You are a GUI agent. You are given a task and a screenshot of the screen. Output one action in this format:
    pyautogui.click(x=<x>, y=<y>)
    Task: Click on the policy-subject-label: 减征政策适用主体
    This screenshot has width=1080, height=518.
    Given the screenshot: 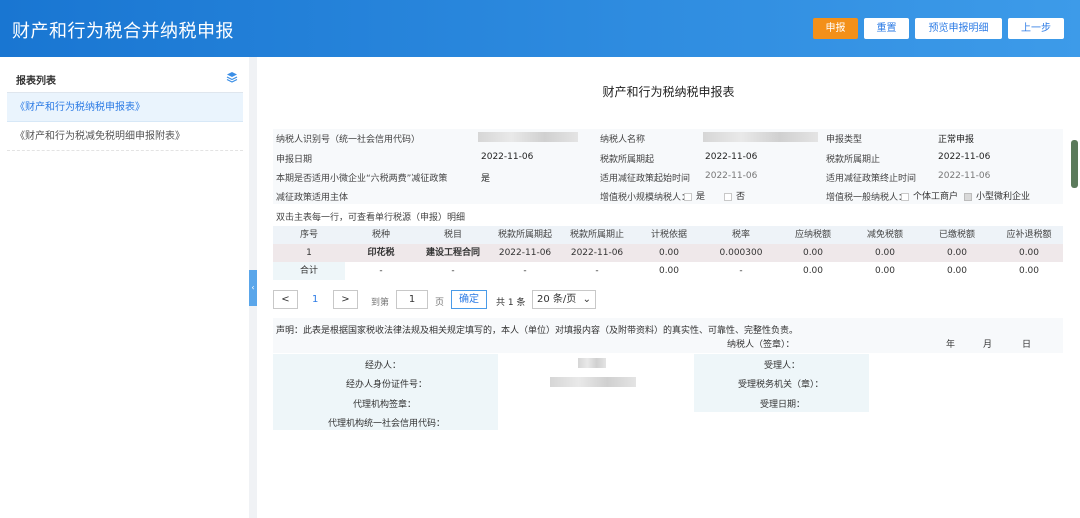 What is the action you would take?
    pyautogui.click(x=312, y=198)
    